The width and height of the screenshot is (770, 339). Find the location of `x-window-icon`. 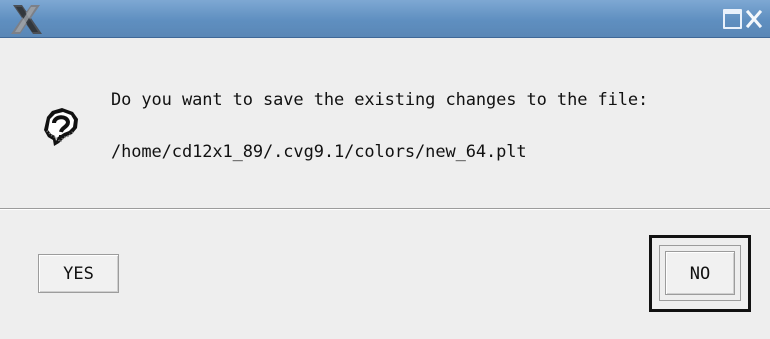

x-window-icon is located at coordinates (26, 19).